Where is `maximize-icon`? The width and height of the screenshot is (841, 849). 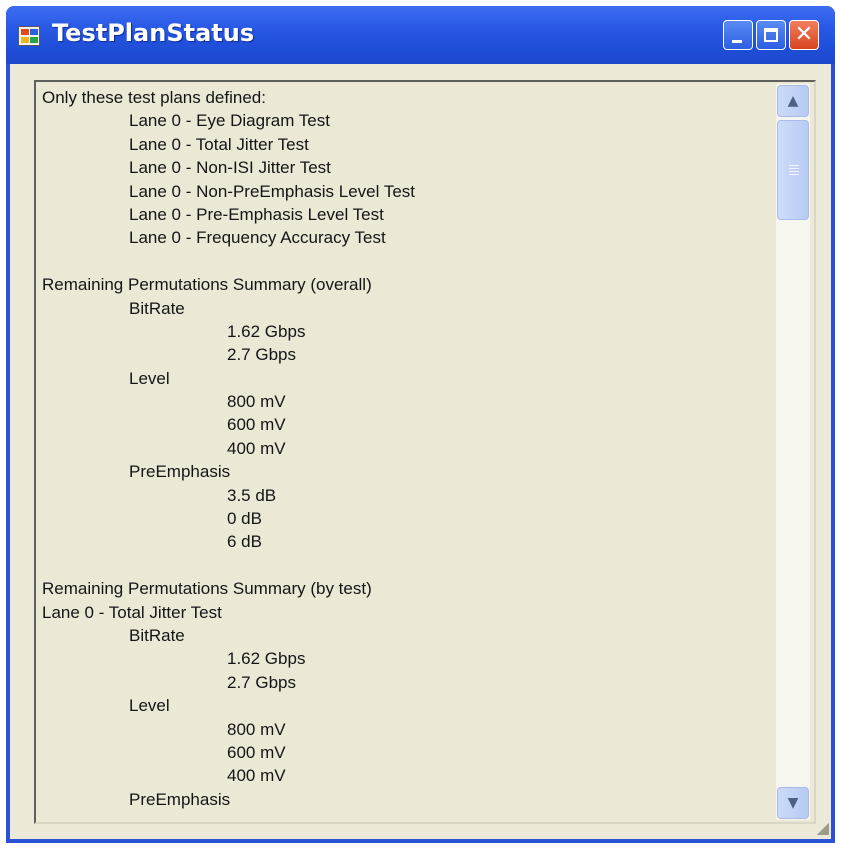 maximize-icon is located at coordinates (771, 35).